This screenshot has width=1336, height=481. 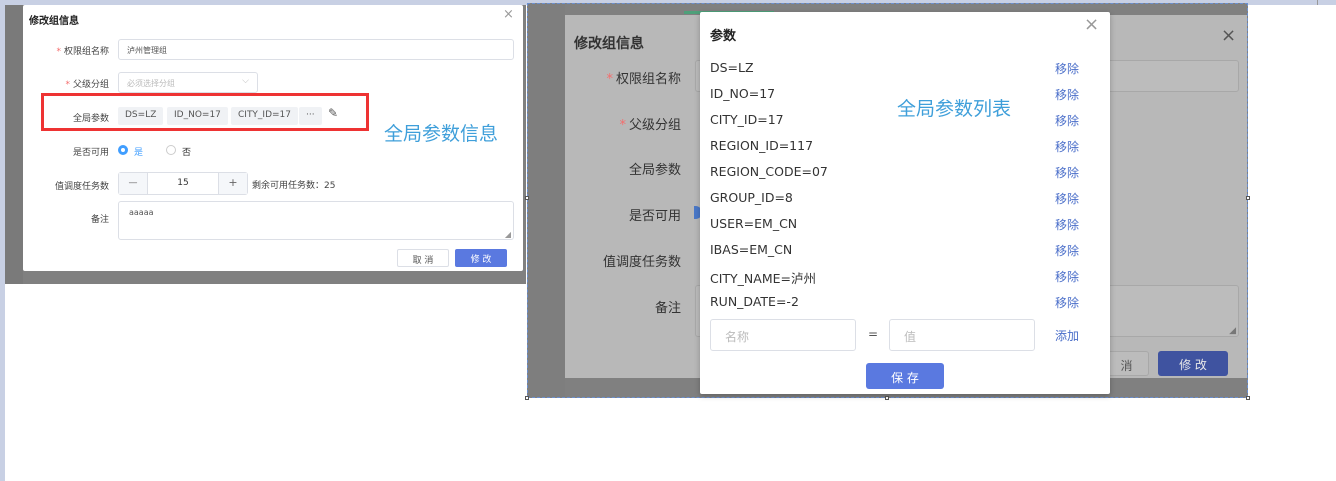 I want to click on cancel-button: 消, so click(x=1127, y=363).